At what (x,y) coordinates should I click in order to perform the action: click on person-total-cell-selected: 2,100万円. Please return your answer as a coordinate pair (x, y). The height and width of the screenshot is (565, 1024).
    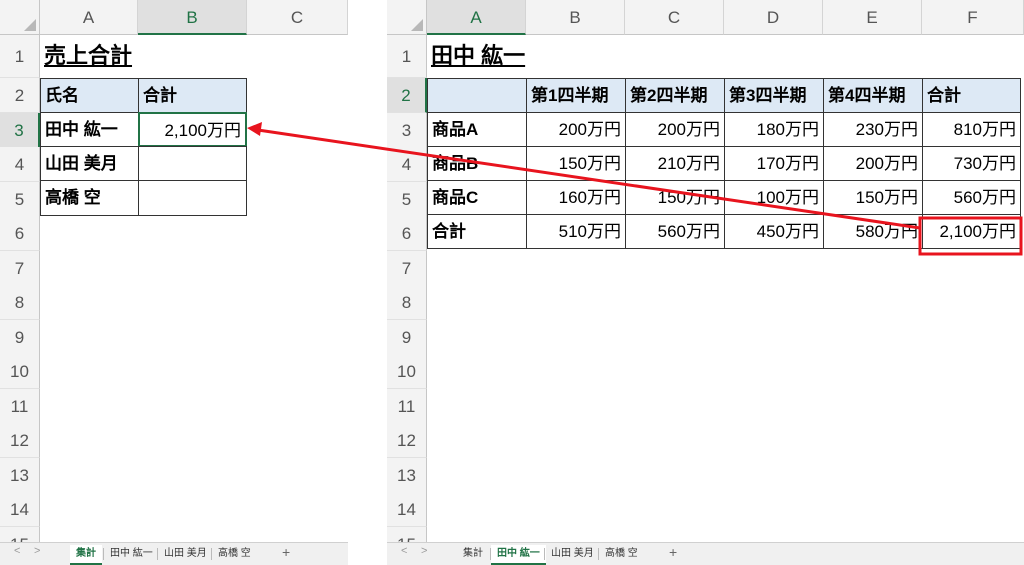
    Looking at the image, I should click on (192, 129).